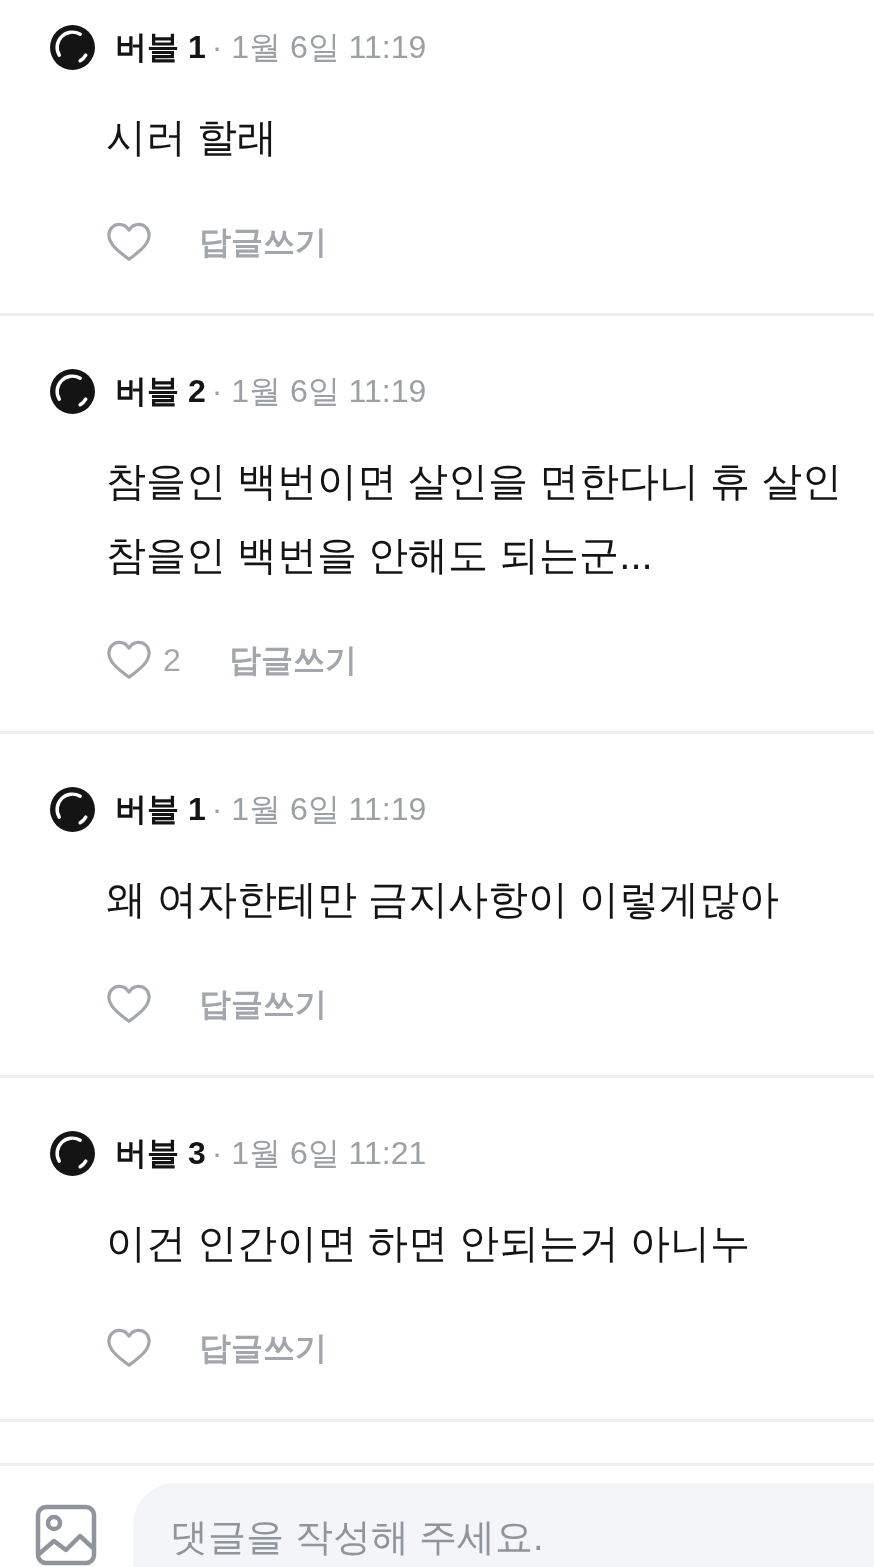 The image size is (874, 1567). I want to click on like-button: 2, so click(144, 660).